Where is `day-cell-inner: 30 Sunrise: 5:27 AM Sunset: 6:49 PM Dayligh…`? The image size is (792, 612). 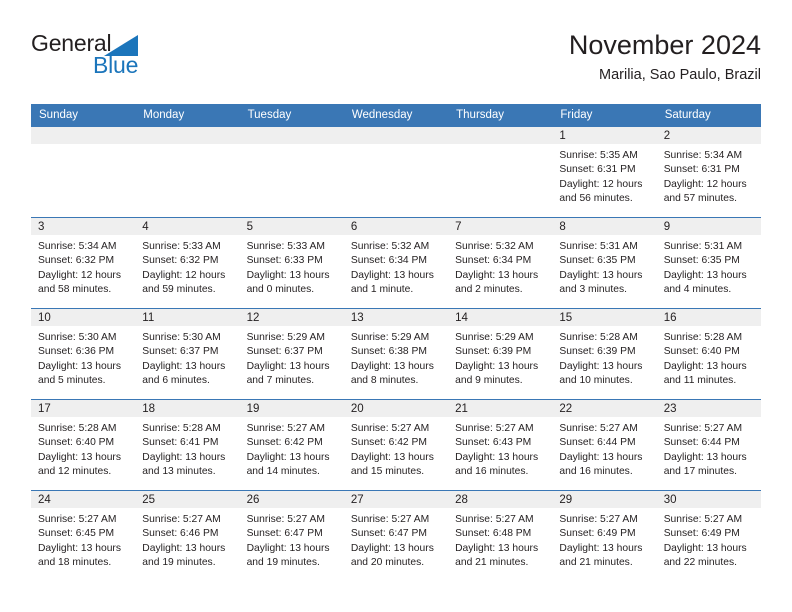 day-cell-inner: 30 Sunrise: 5:27 AM Sunset: 6:49 PM Dayligh… is located at coordinates (708, 536).